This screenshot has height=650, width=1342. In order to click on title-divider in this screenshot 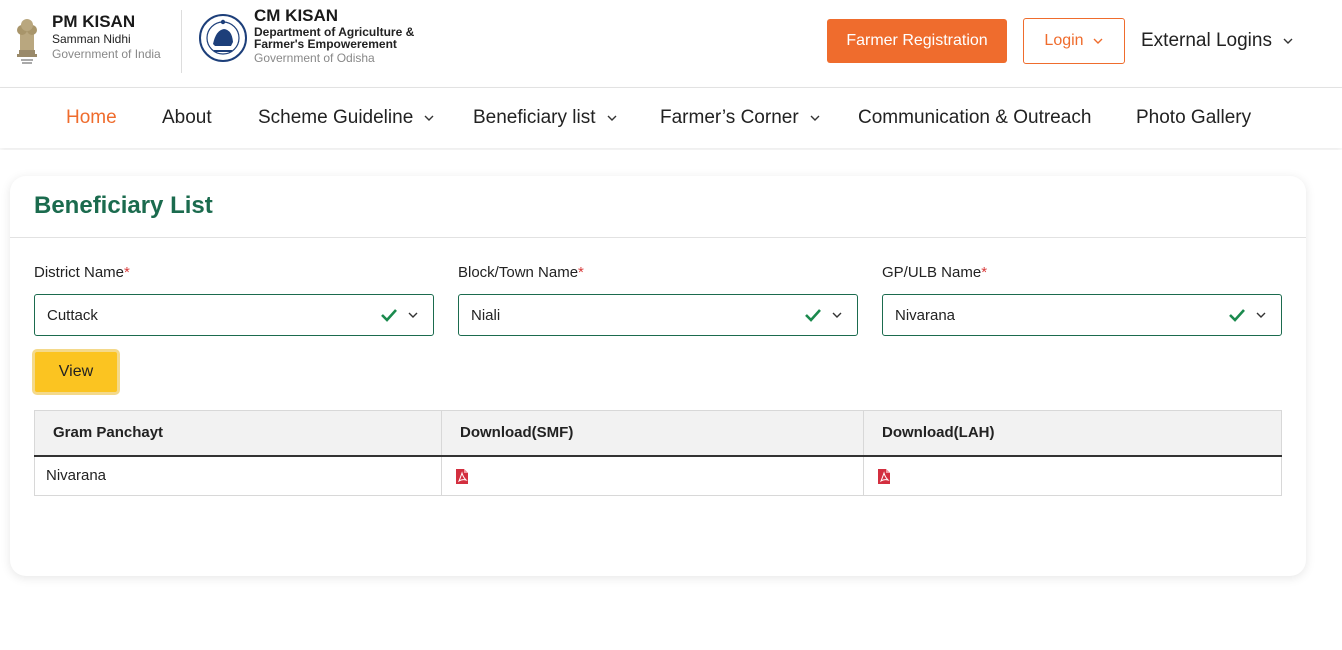, I will do `click(658, 237)`.